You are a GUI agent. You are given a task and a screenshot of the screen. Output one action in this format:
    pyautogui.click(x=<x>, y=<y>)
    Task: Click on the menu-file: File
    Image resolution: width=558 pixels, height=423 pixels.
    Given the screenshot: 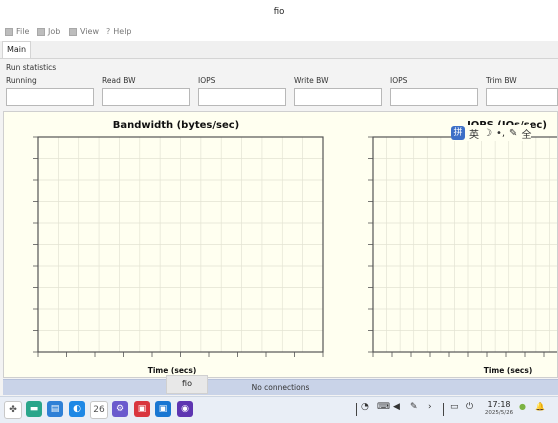 What is the action you would take?
    pyautogui.click(x=17, y=31)
    